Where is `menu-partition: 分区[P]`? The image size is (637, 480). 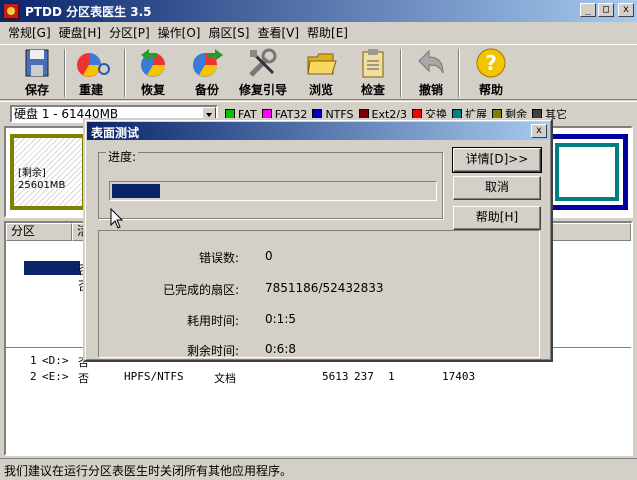
menu-partition: 分区[P] is located at coordinates (129, 32).